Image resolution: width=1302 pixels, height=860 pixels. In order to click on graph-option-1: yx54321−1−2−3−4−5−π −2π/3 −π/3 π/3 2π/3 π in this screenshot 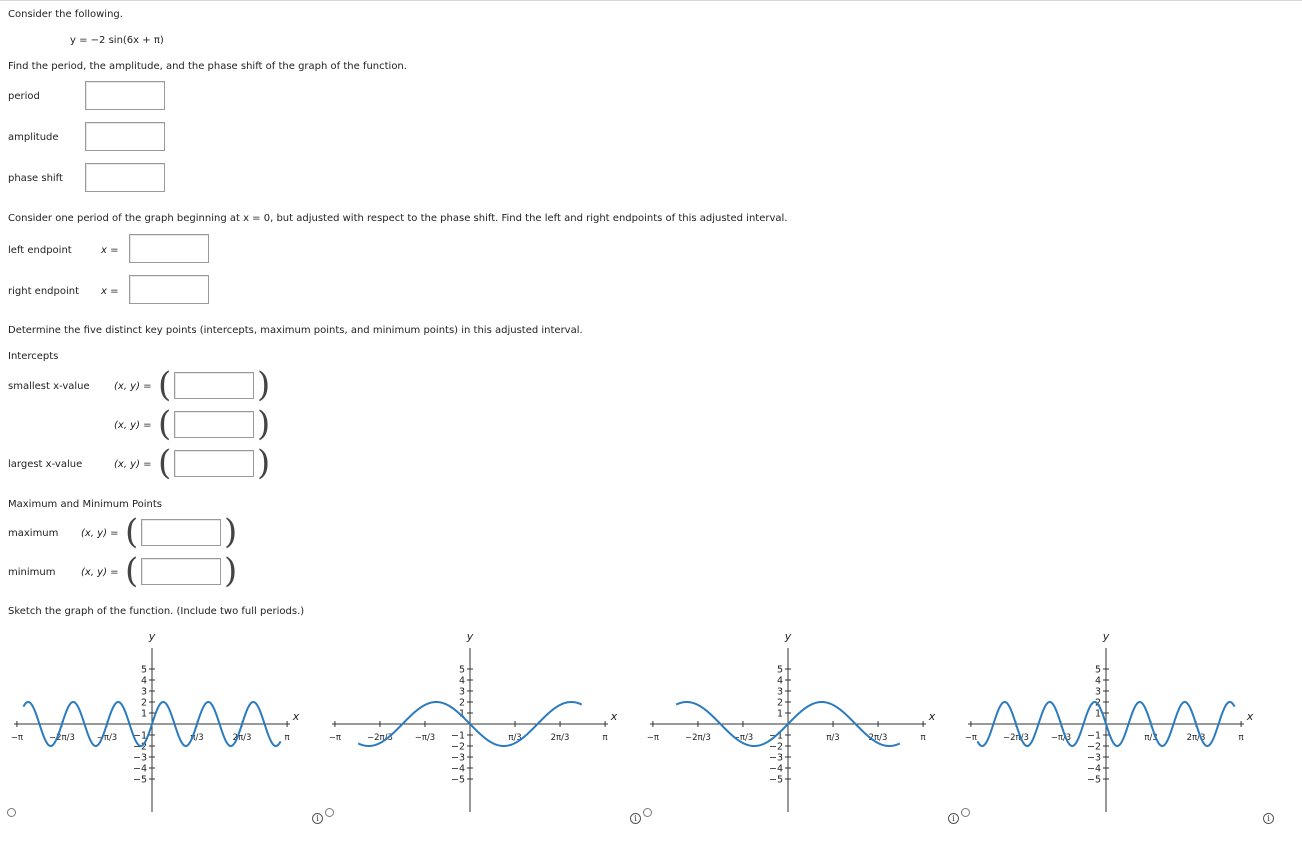, I will do `click(155, 721)`.